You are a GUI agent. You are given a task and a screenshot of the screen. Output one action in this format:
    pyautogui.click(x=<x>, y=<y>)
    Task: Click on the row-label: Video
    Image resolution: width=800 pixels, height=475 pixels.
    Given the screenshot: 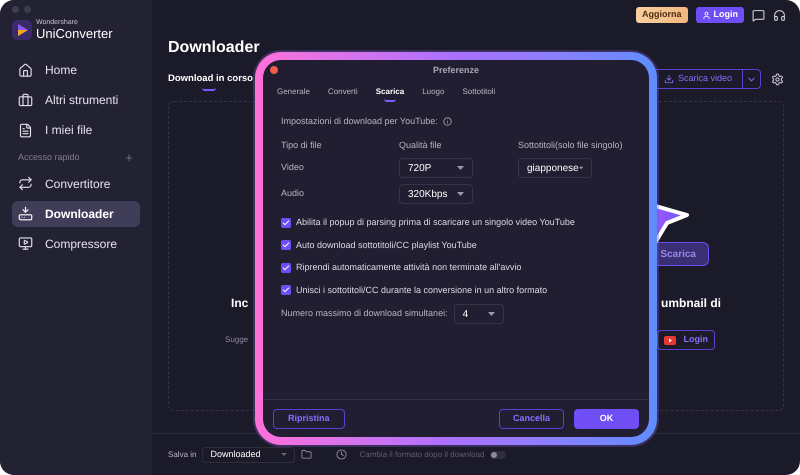 What is the action you would take?
    pyautogui.click(x=293, y=167)
    